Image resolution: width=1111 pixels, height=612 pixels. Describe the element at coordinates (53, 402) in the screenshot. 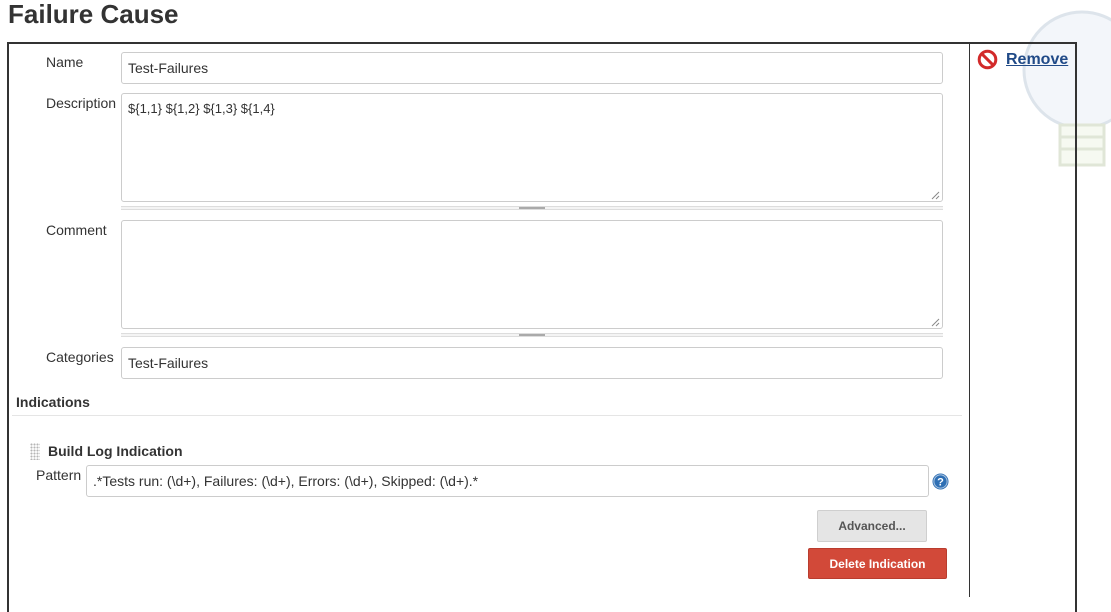

I see `indications-heading: Indications` at that location.